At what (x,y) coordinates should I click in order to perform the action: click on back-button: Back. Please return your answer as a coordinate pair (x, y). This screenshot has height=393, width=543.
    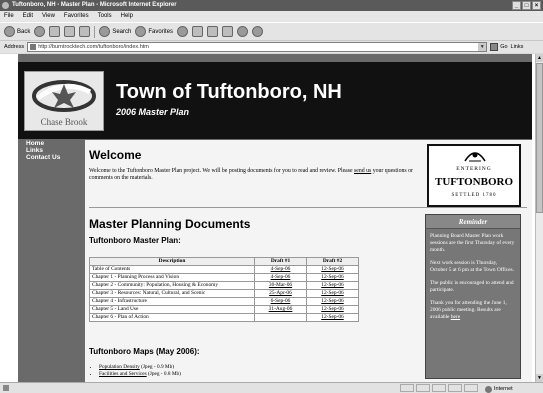
    Looking at the image, I should click on (17, 31).